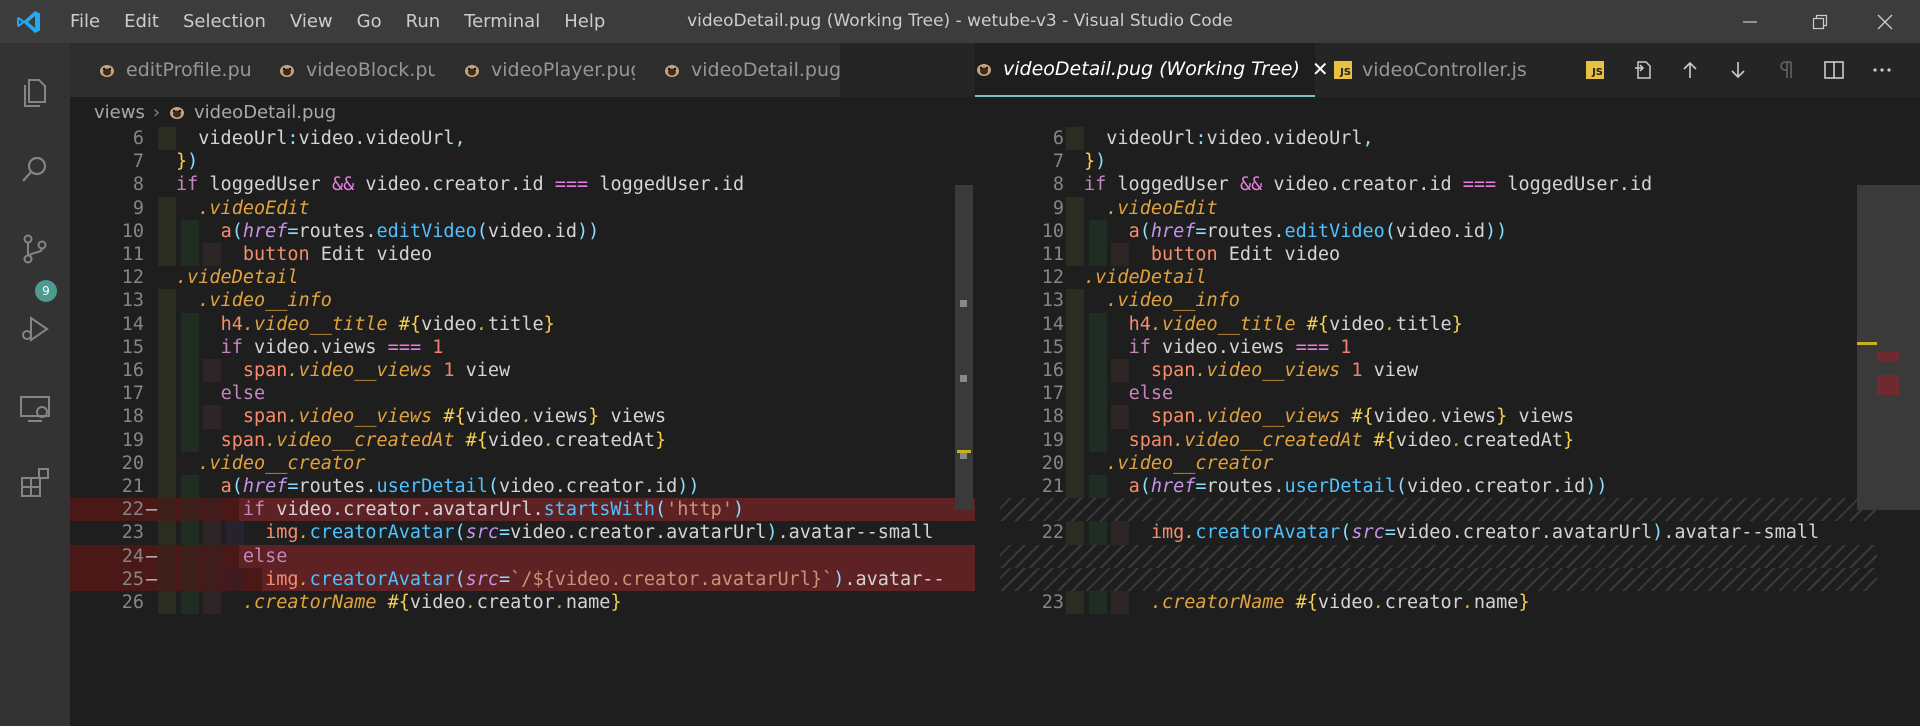 The height and width of the screenshot is (726, 1920). I want to click on previous-change-icon, so click(1690, 70).